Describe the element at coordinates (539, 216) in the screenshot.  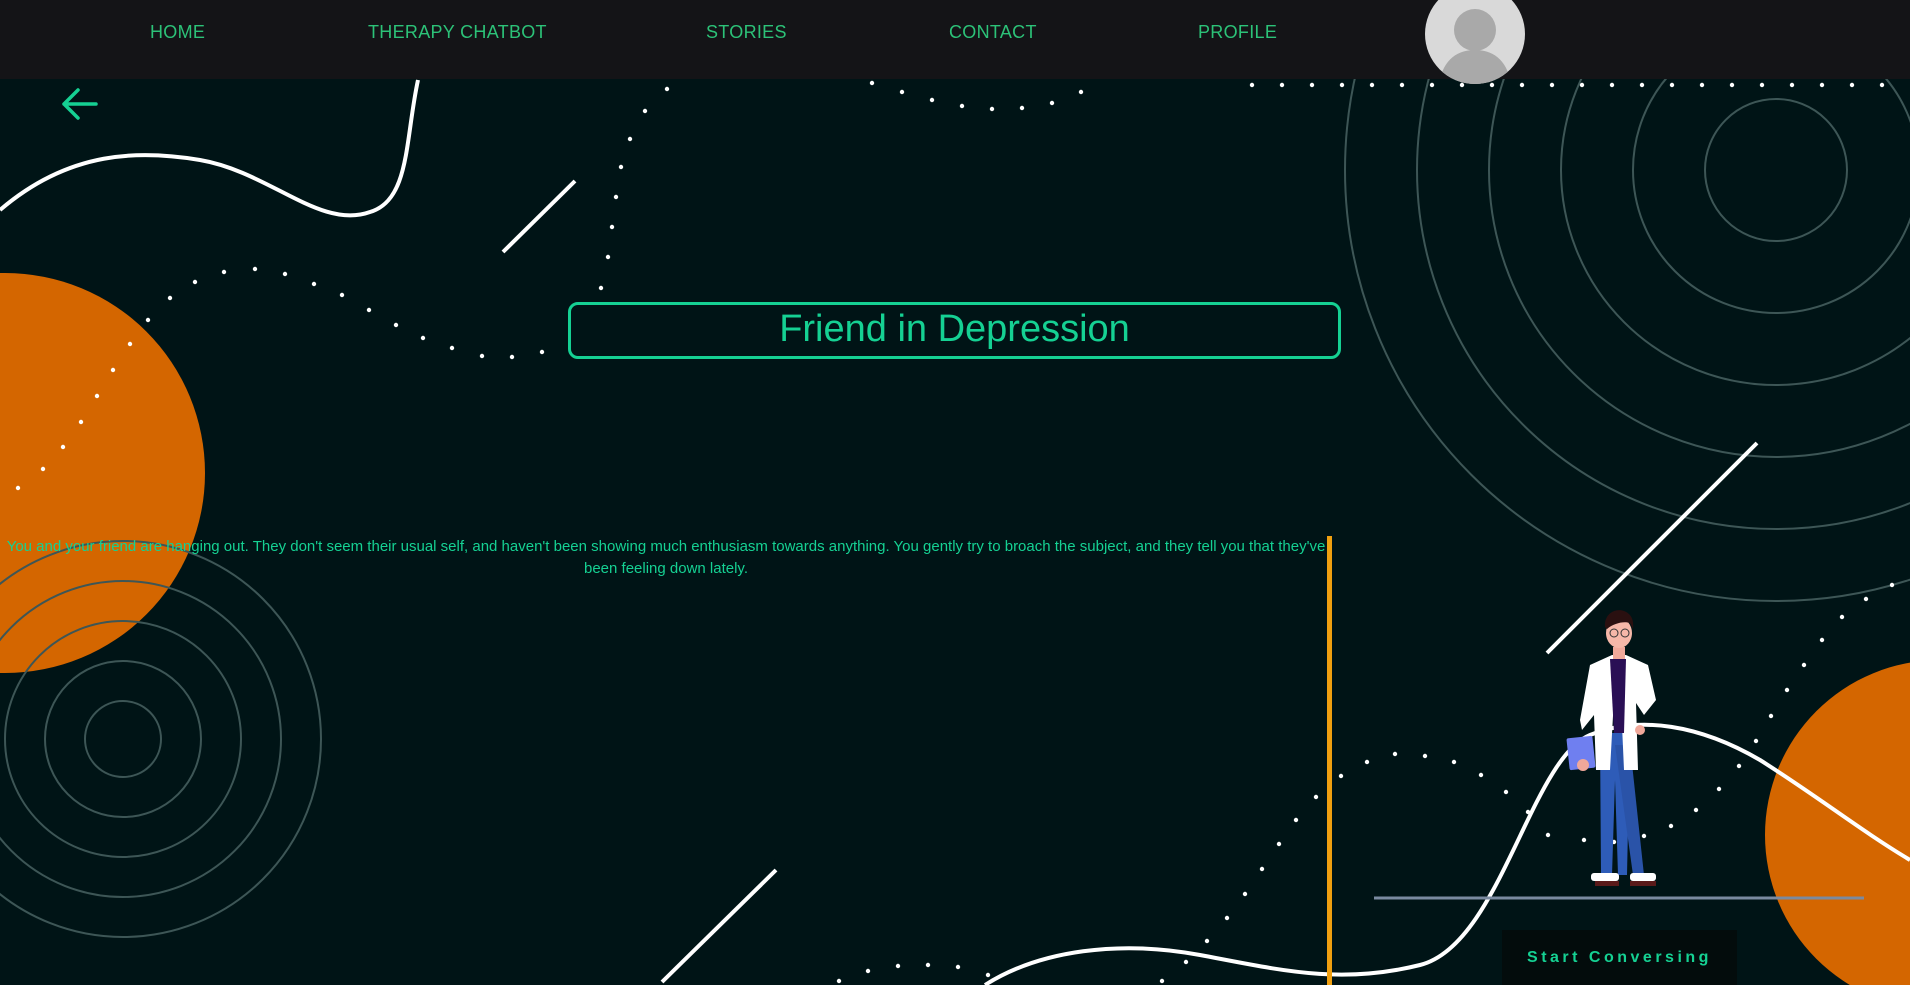
I see `slash-top` at that location.